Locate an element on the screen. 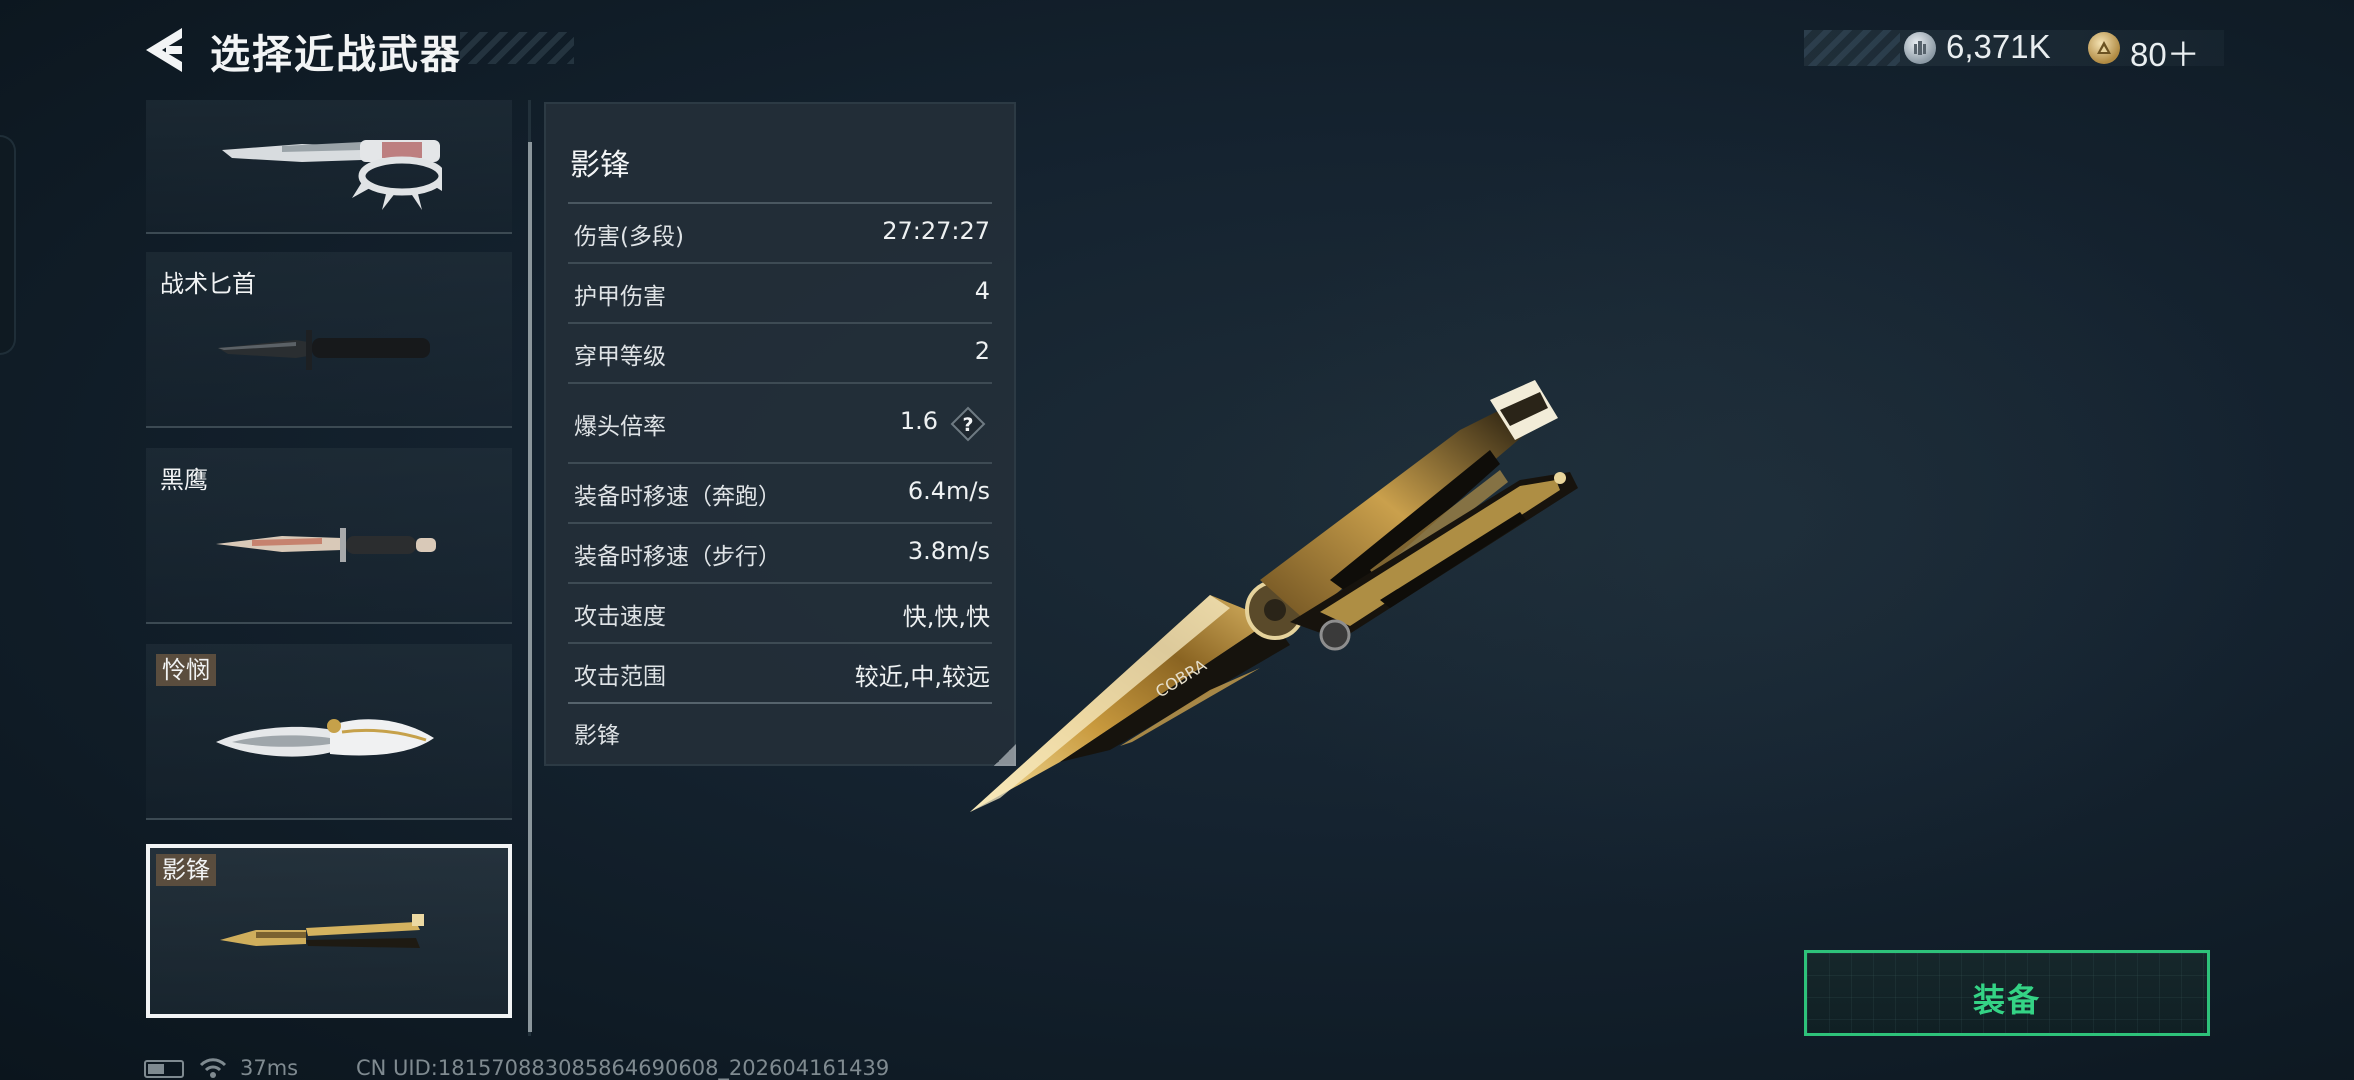  stat-row-attack-speed: 攻击速度 快,快,快 is located at coordinates (780, 614).